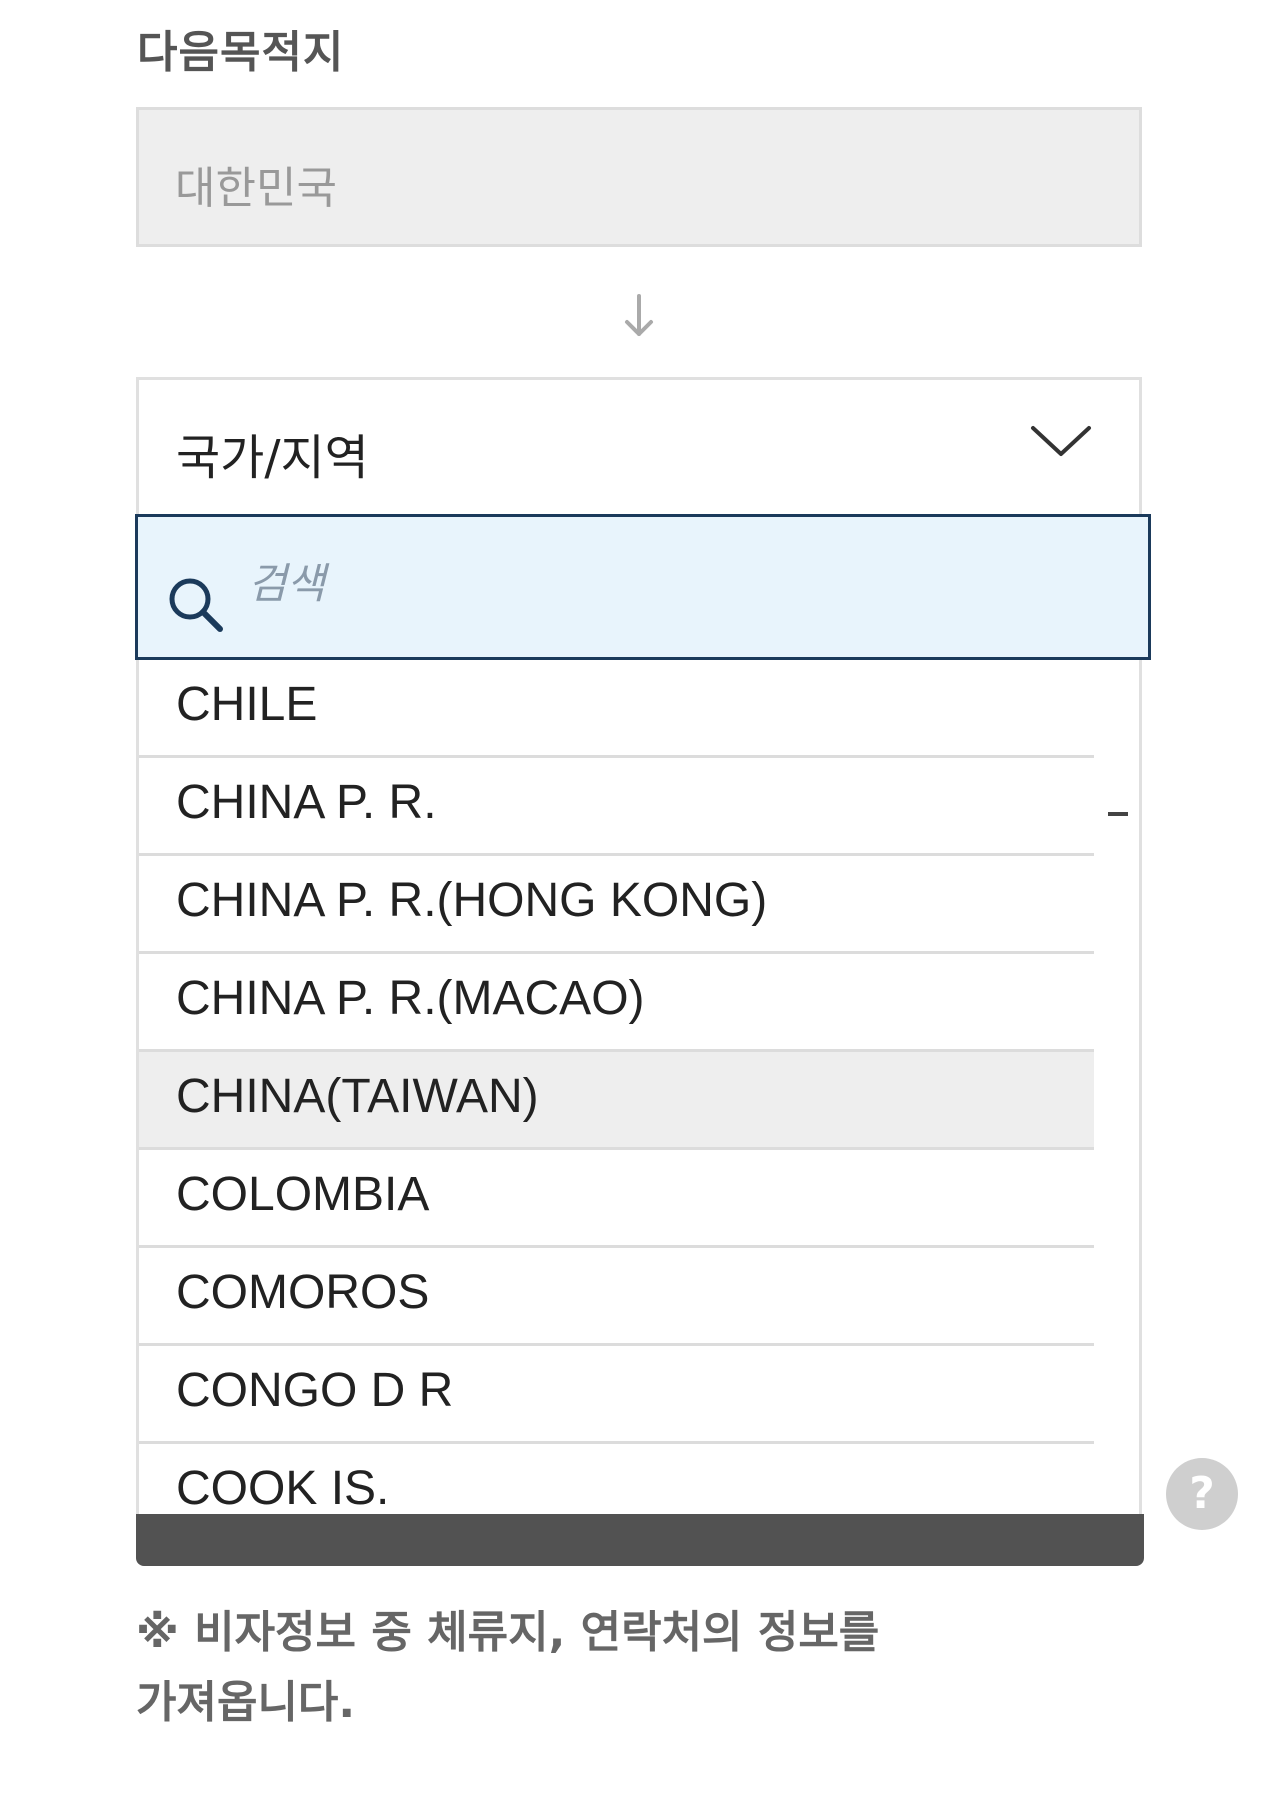 This screenshot has height=1803, width=1280. I want to click on option-congo-dr: CONGO D R, so click(616, 1395).